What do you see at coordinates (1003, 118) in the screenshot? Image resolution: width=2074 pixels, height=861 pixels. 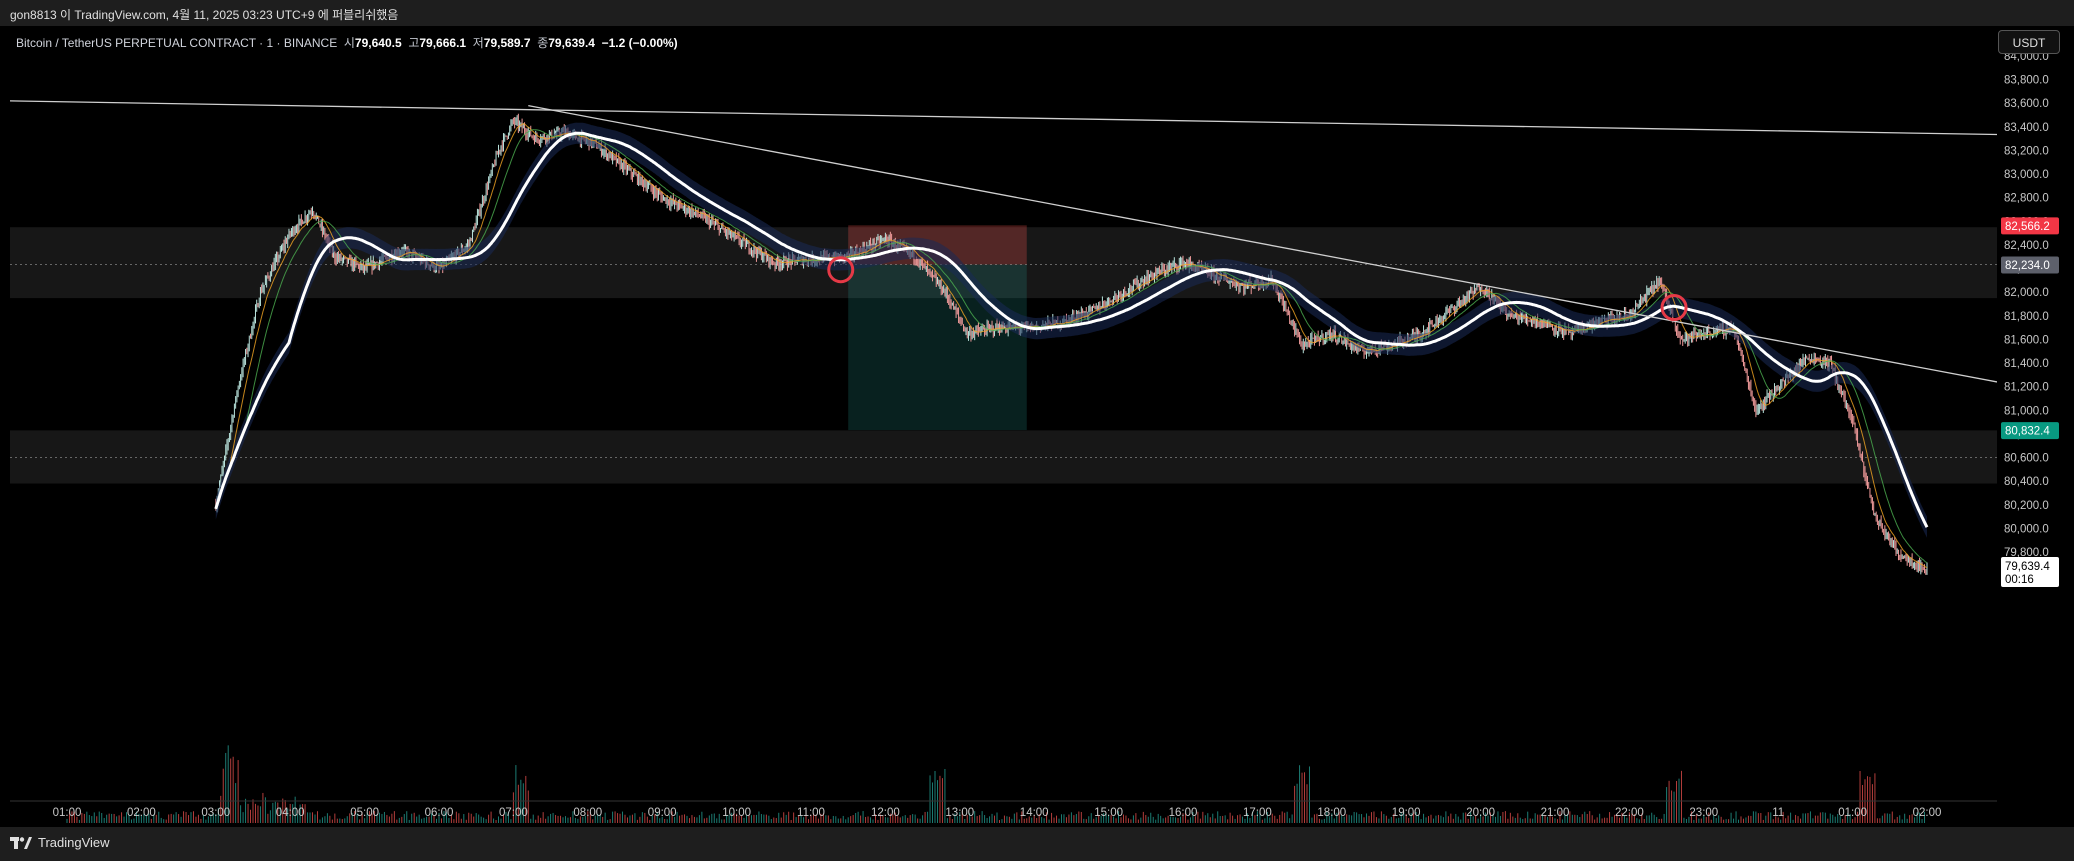 I see `long-trendline` at bounding box center [1003, 118].